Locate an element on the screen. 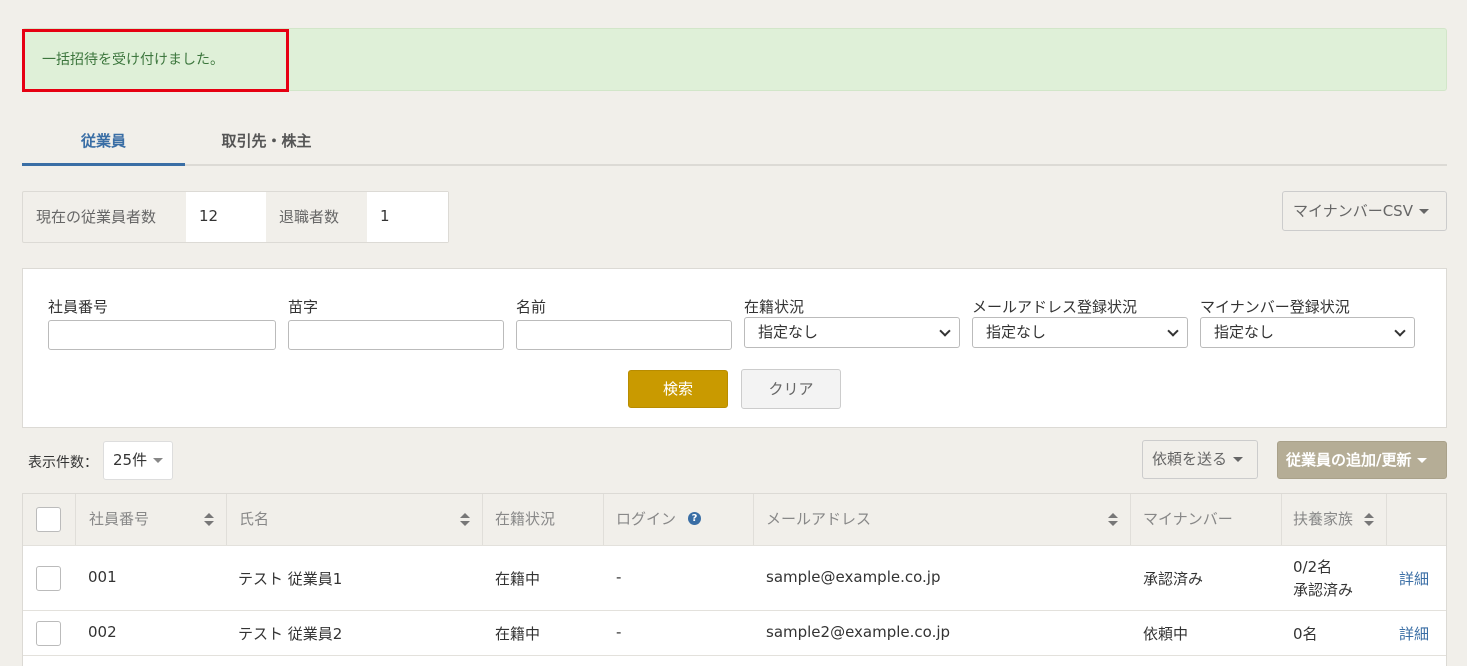 This screenshot has height=666, width=1467. select-all-checkbox is located at coordinates (48, 519).